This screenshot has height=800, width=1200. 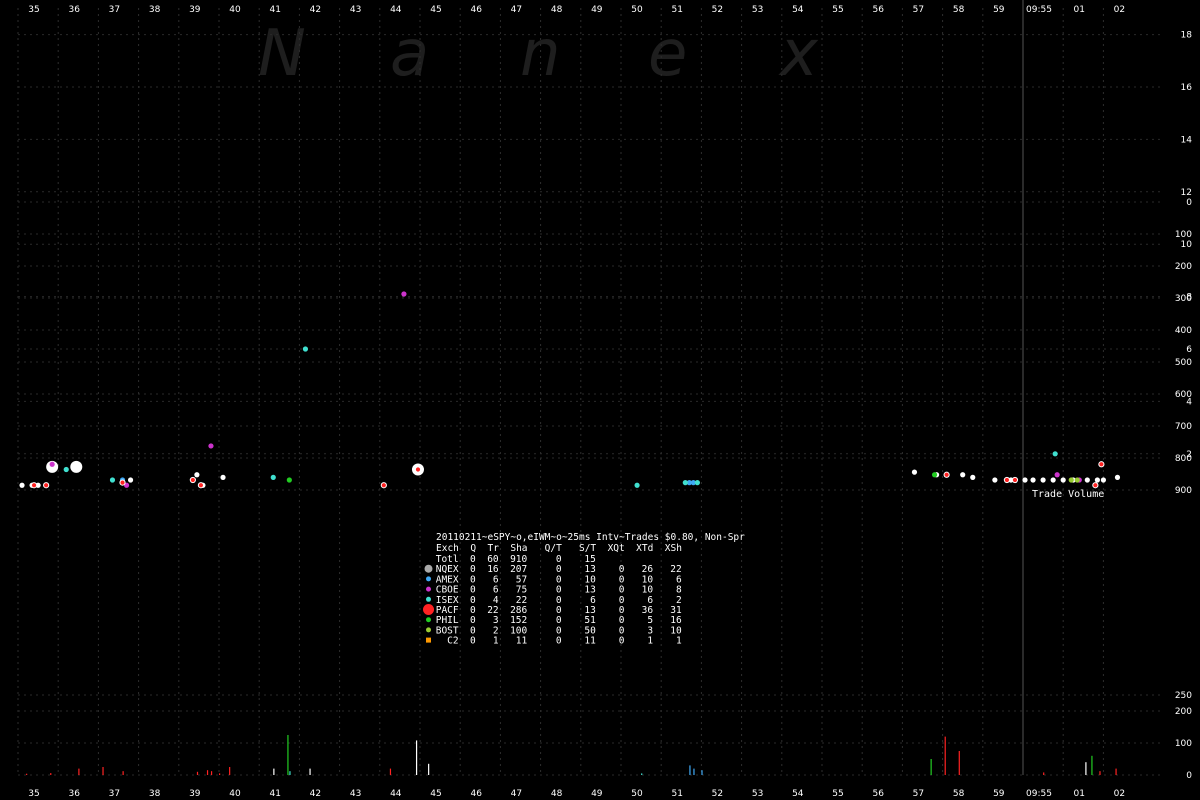 What do you see at coordinates (1078, 10) in the screenshot?
I see `x-tick-label-top: 01` at bounding box center [1078, 10].